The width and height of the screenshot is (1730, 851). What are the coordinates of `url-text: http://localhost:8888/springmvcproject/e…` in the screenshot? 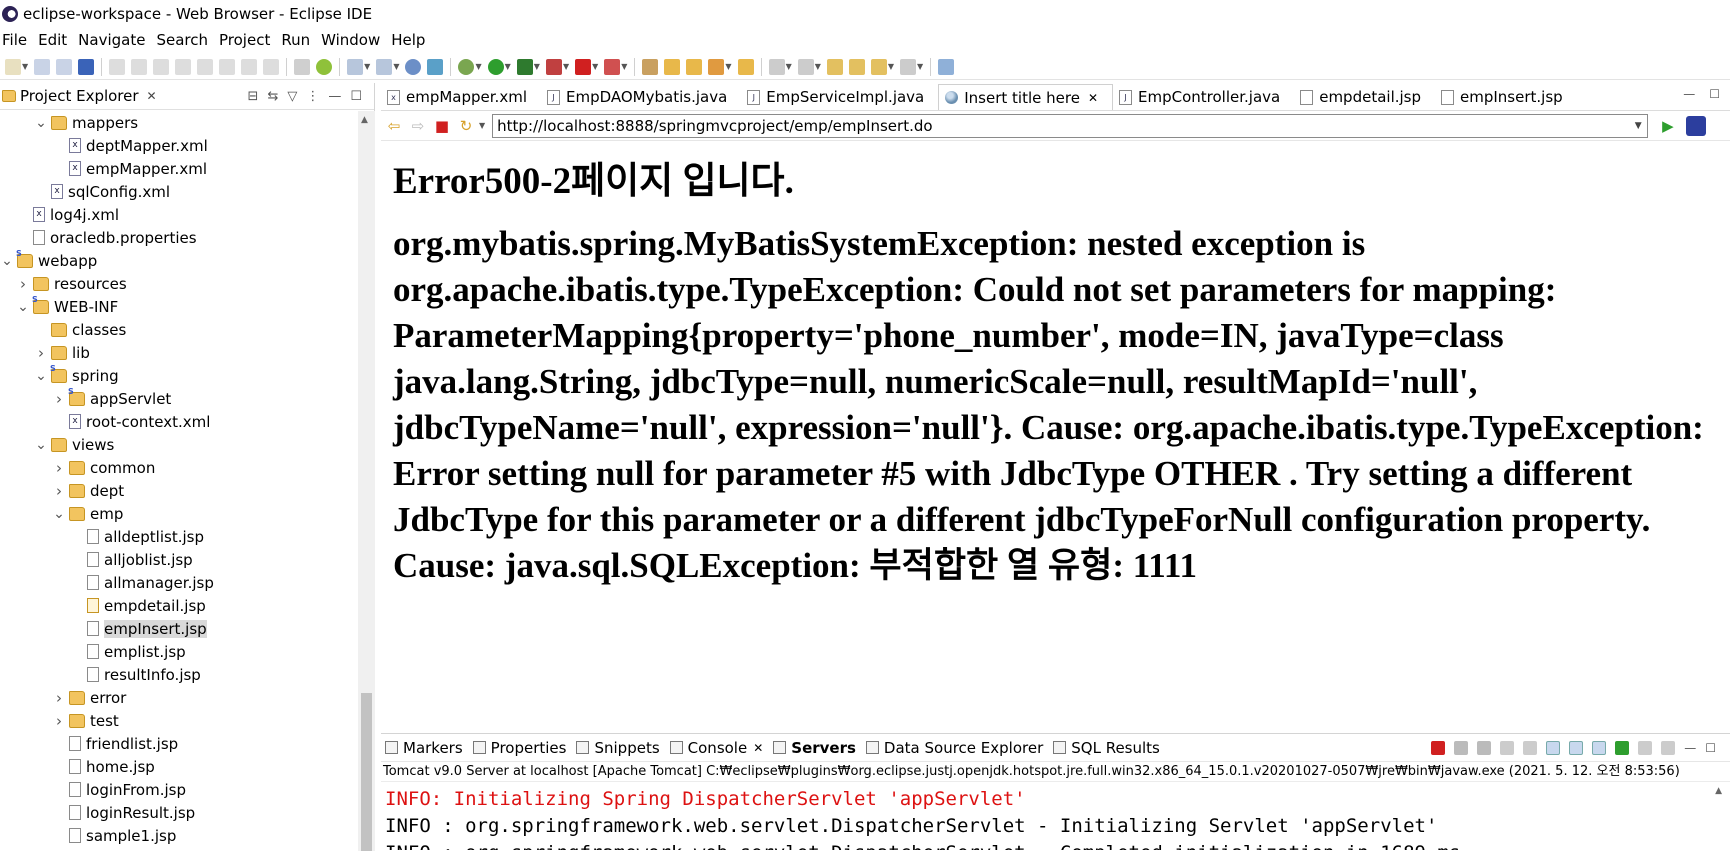 It's located at (1063, 126).